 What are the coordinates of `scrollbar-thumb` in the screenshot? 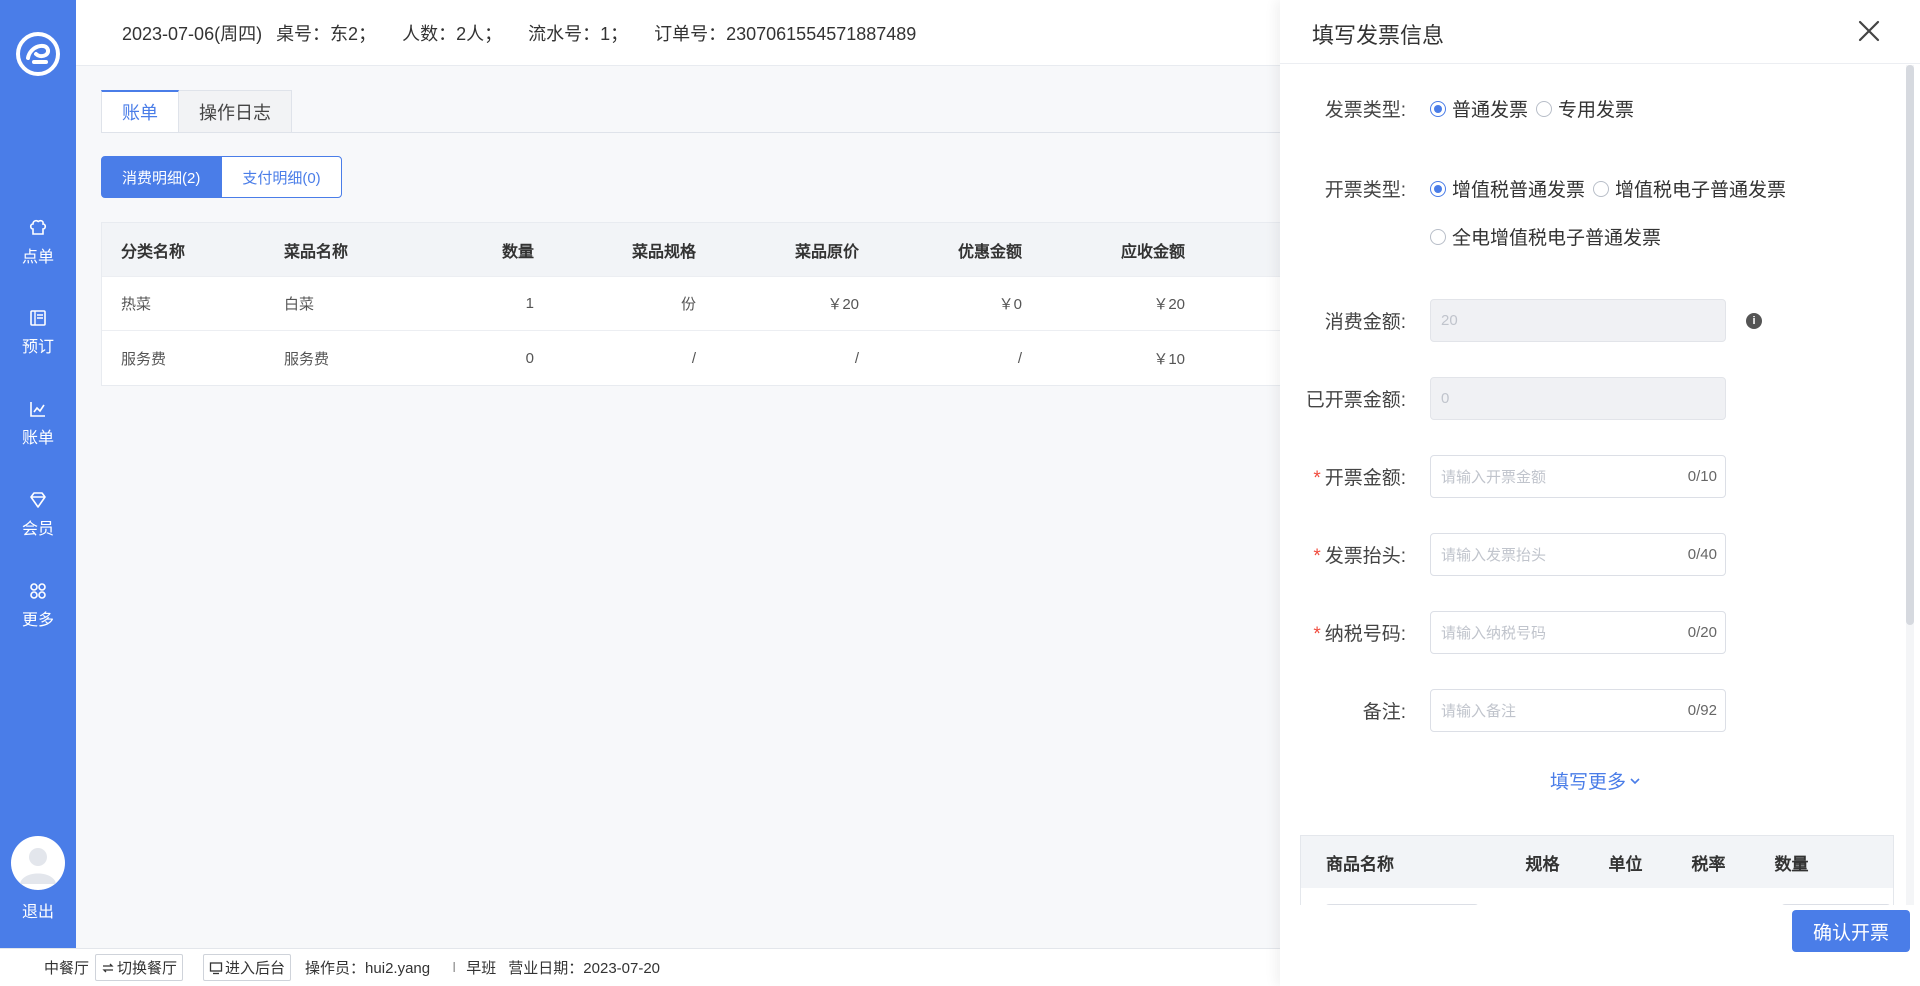 It's located at (1910, 345).